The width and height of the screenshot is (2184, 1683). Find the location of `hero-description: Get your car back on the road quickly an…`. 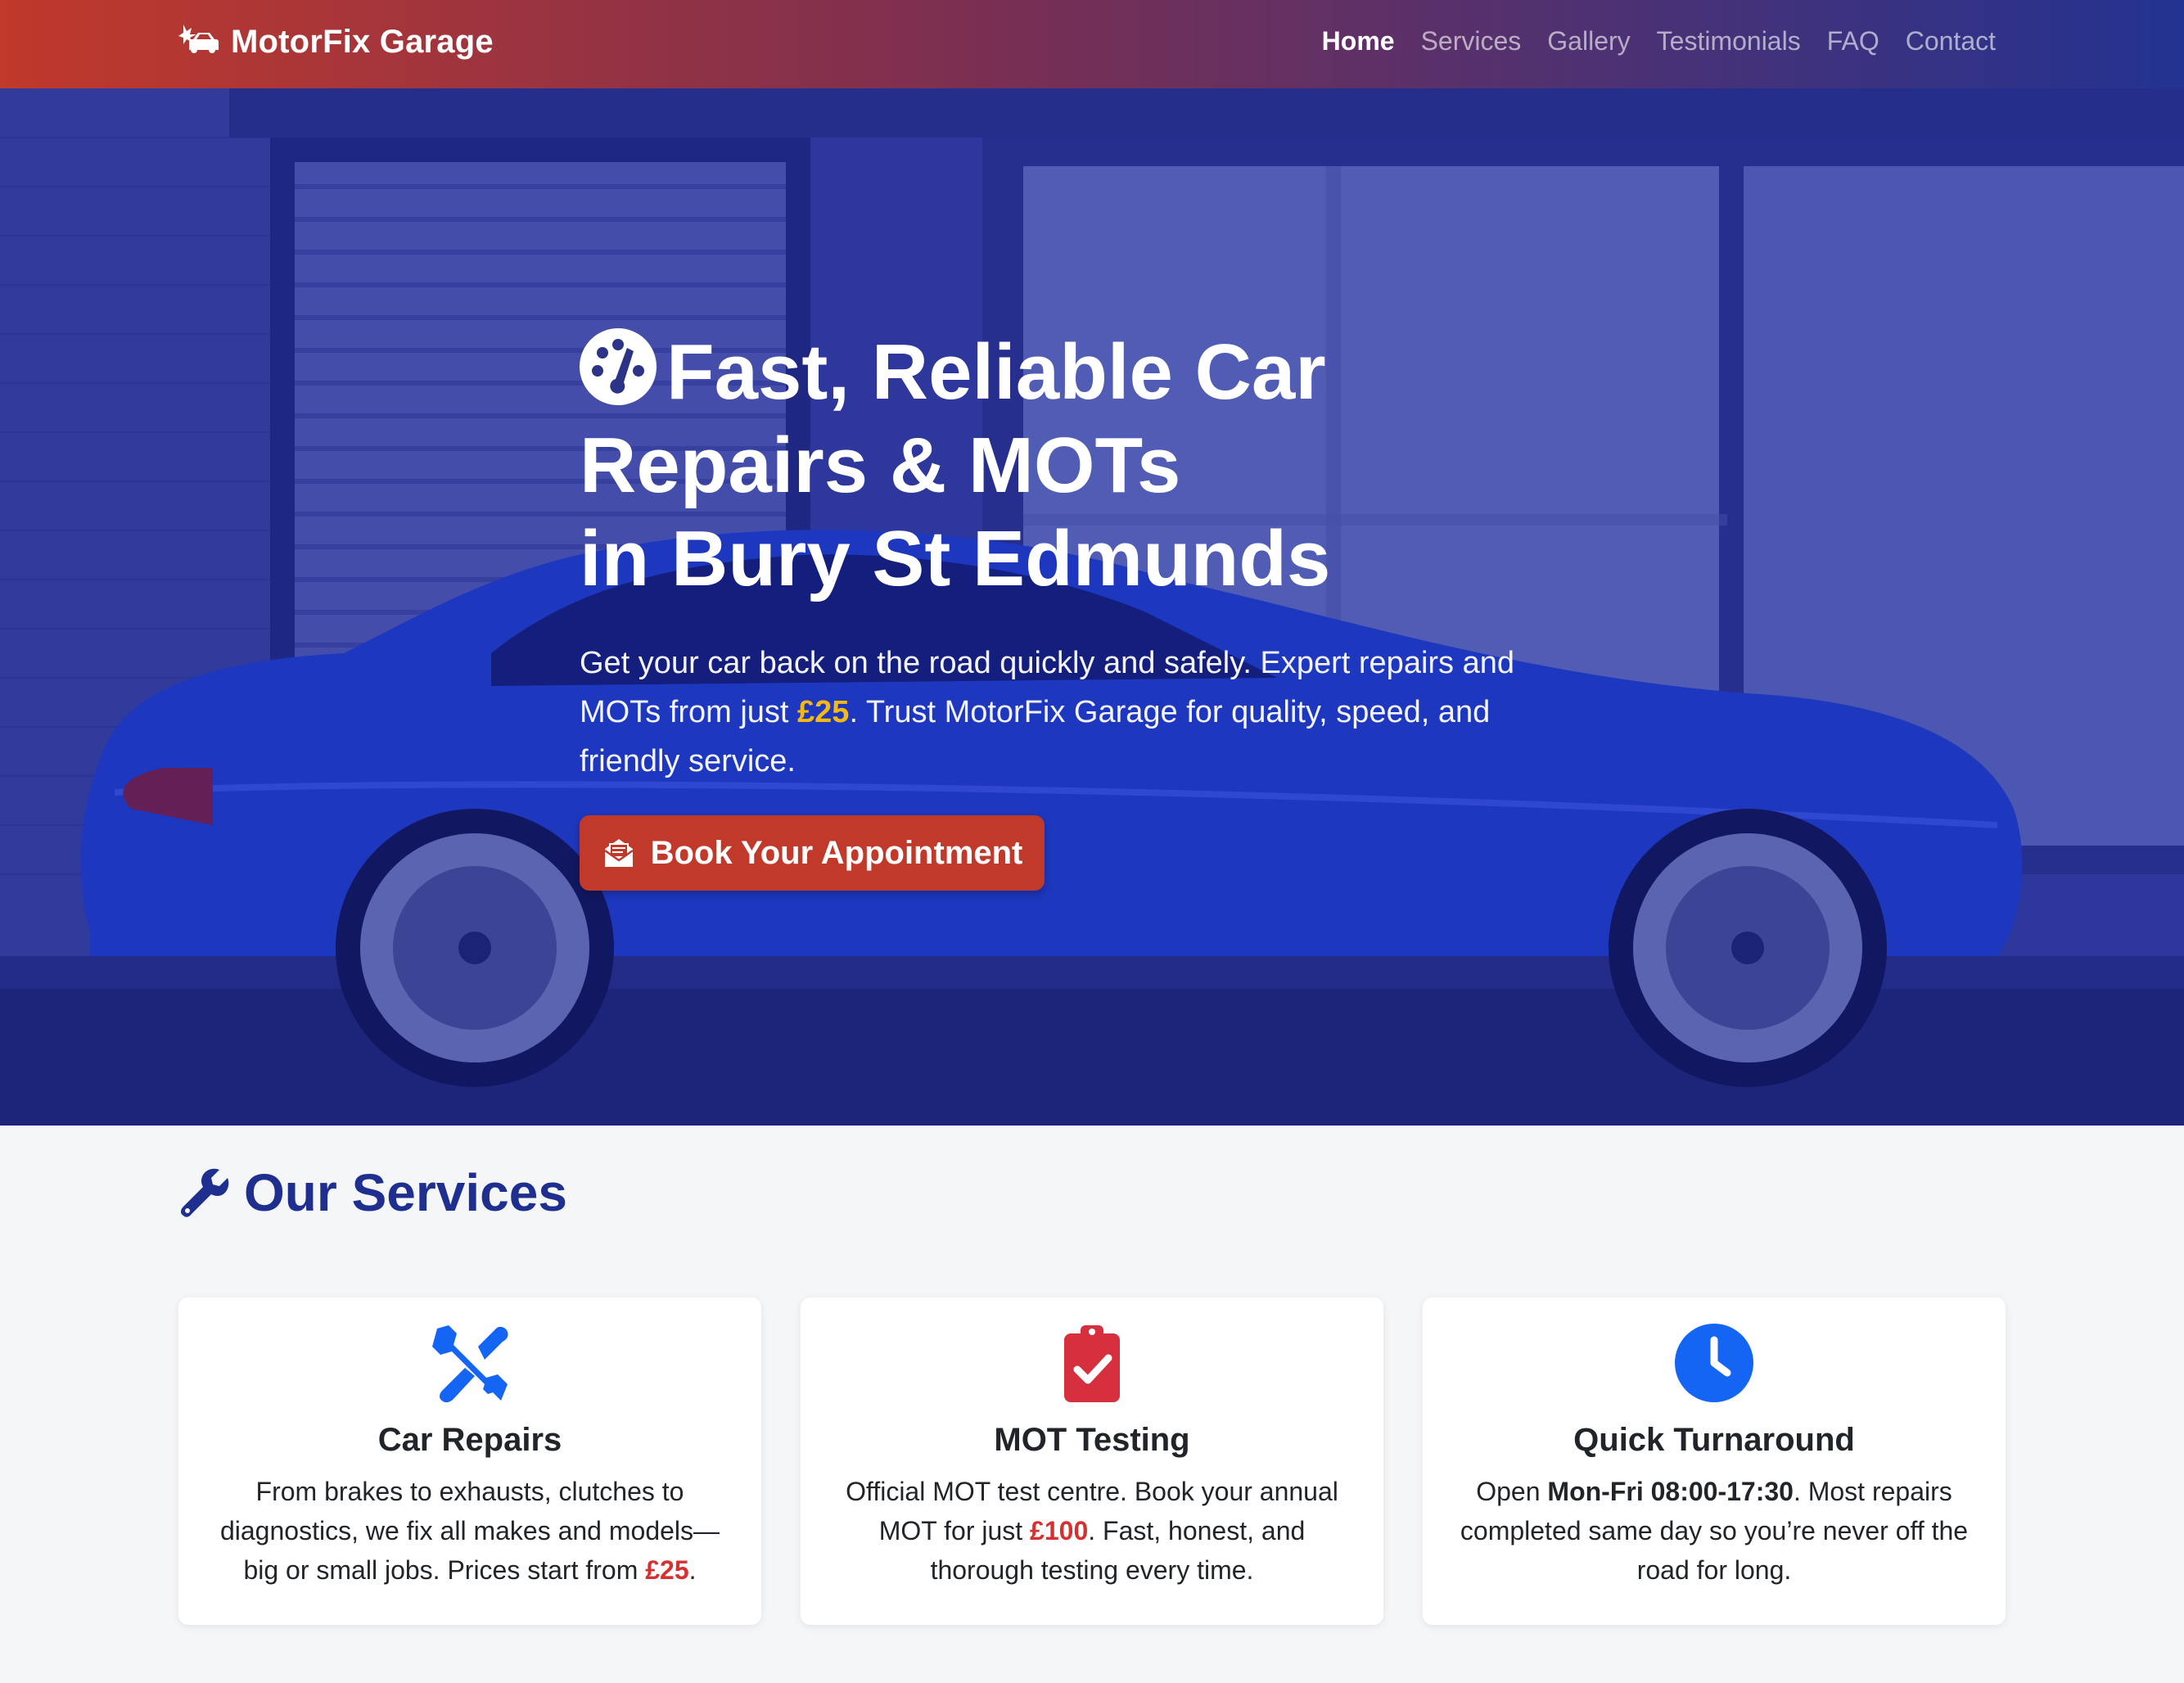

hero-description: Get your car back on the road quickly an… is located at coordinates (1071, 712).